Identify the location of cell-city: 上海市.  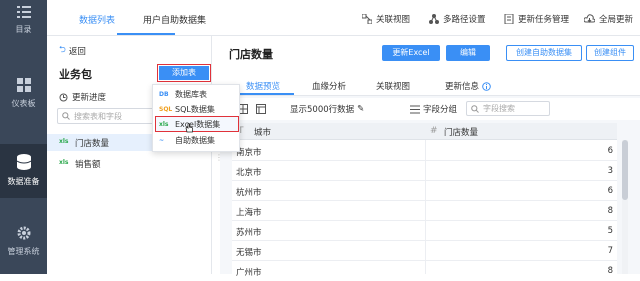
(249, 213).